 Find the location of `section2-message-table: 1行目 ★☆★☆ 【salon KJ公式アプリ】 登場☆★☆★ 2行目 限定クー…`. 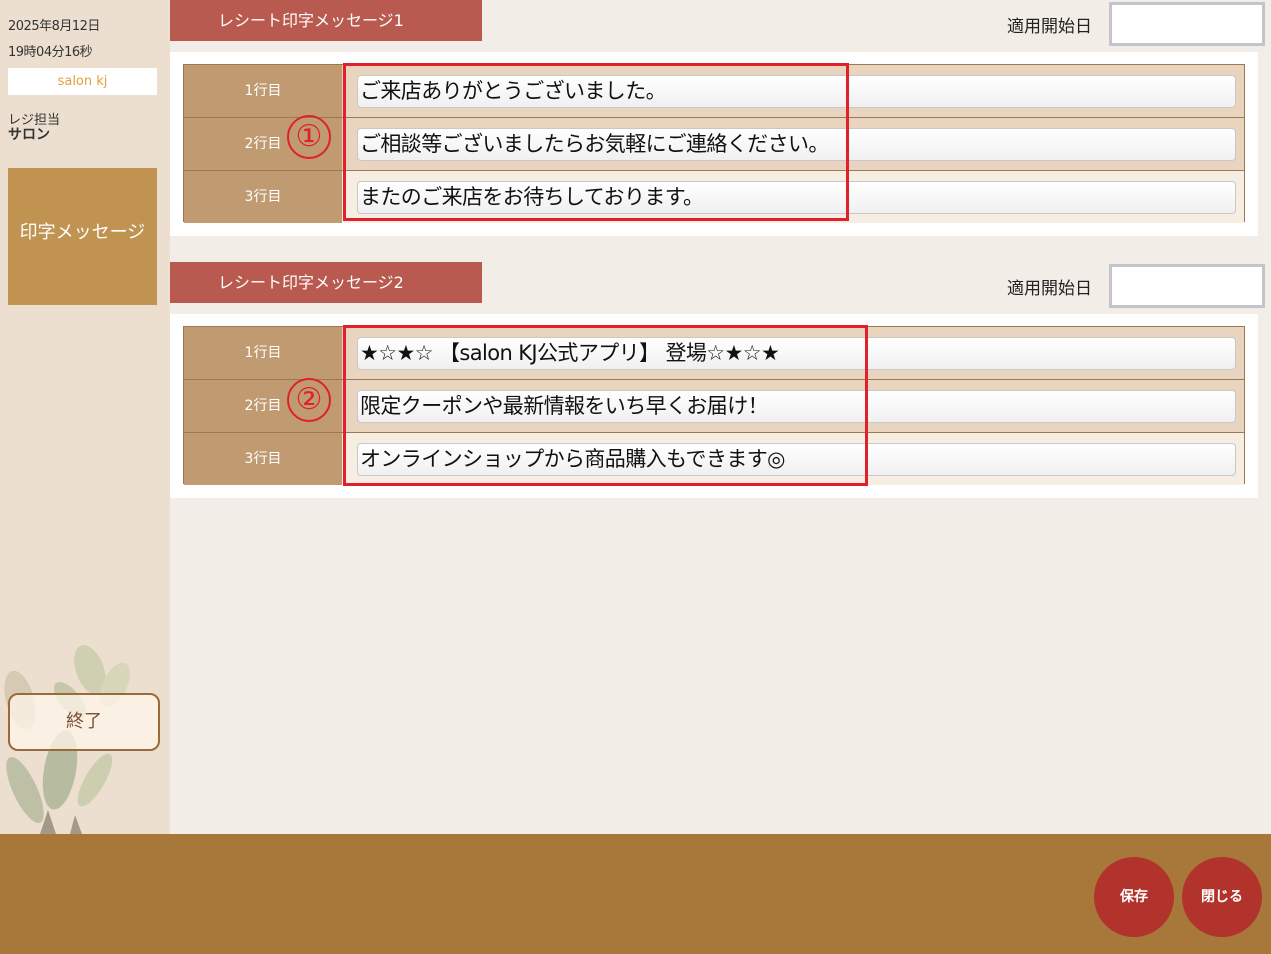

section2-message-table: 1行目 ★☆★☆ 【salon KJ公式アプリ】 登場☆★☆★ 2行目 限定クー… is located at coordinates (714, 405).